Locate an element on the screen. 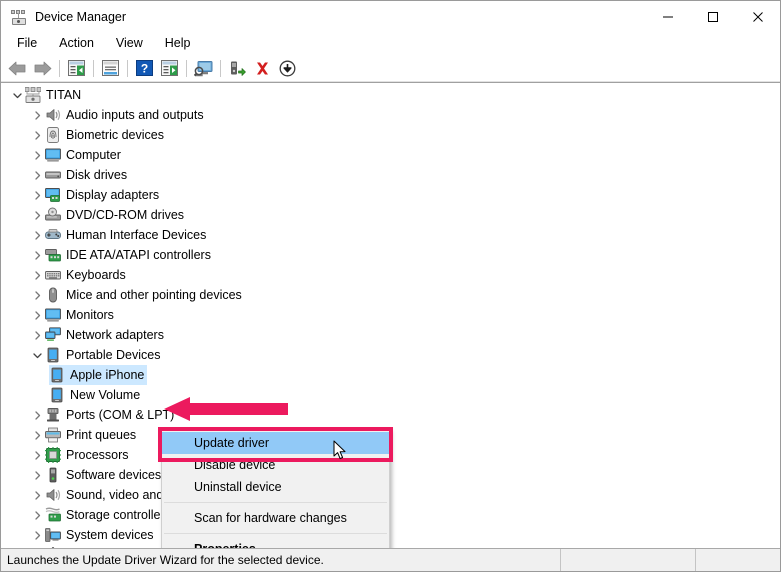 The width and height of the screenshot is (781, 572). tree-label: Network adapters is located at coordinates (115, 335).